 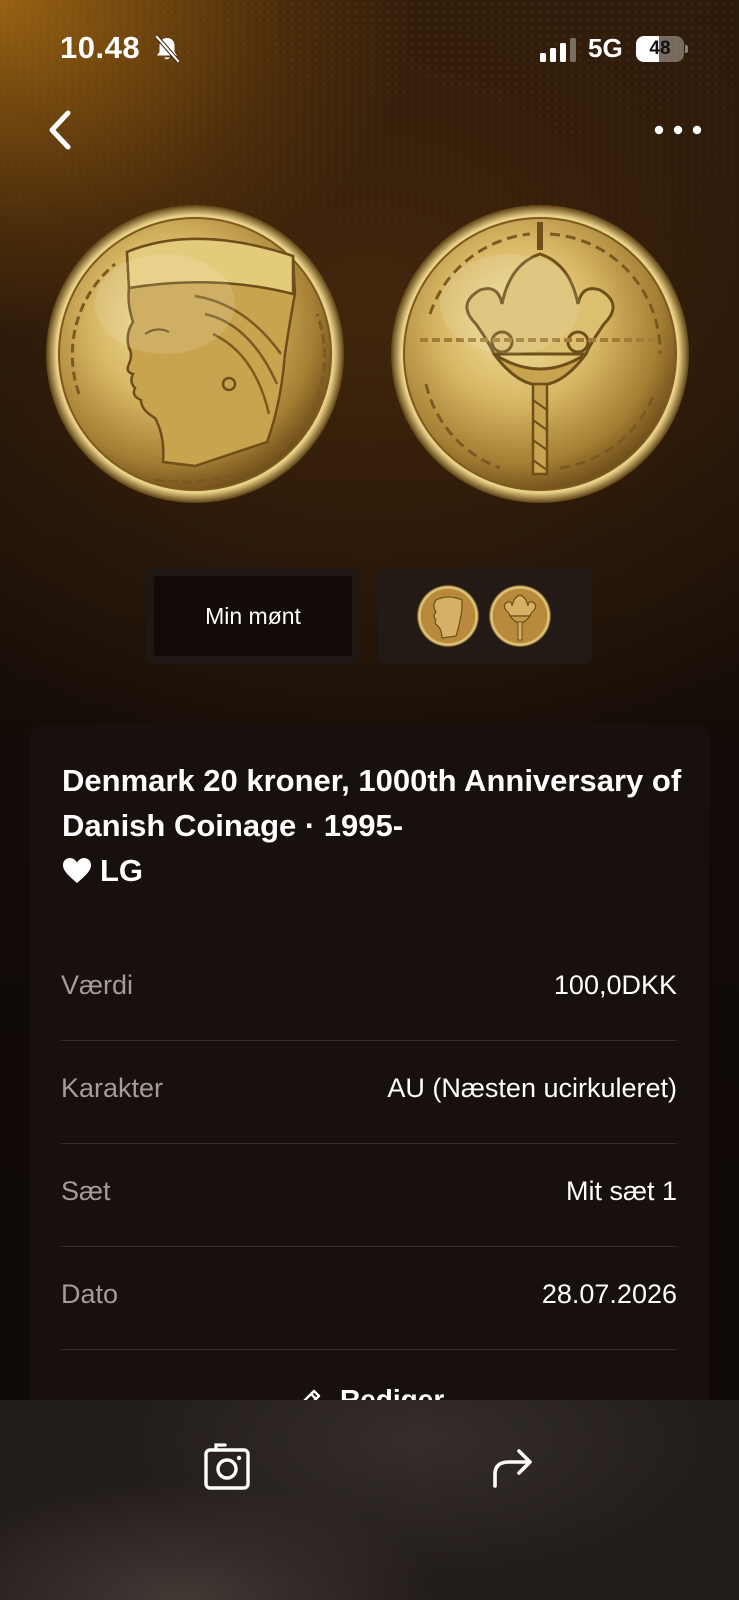 What do you see at coordinates (167, 49) in the screenshot?
I see `bell-off-icon` at bounding box center [167, 49].